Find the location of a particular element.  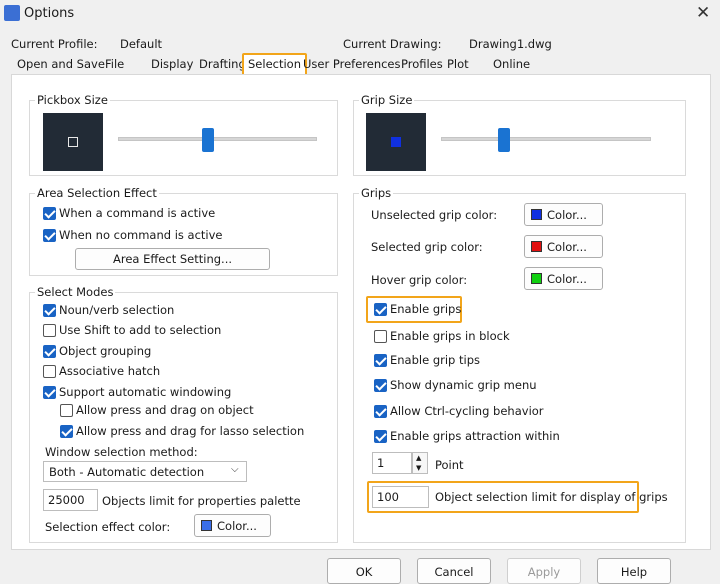

area-selection-effect-title: Area Selection Effect is located at coordinates (97, 193).